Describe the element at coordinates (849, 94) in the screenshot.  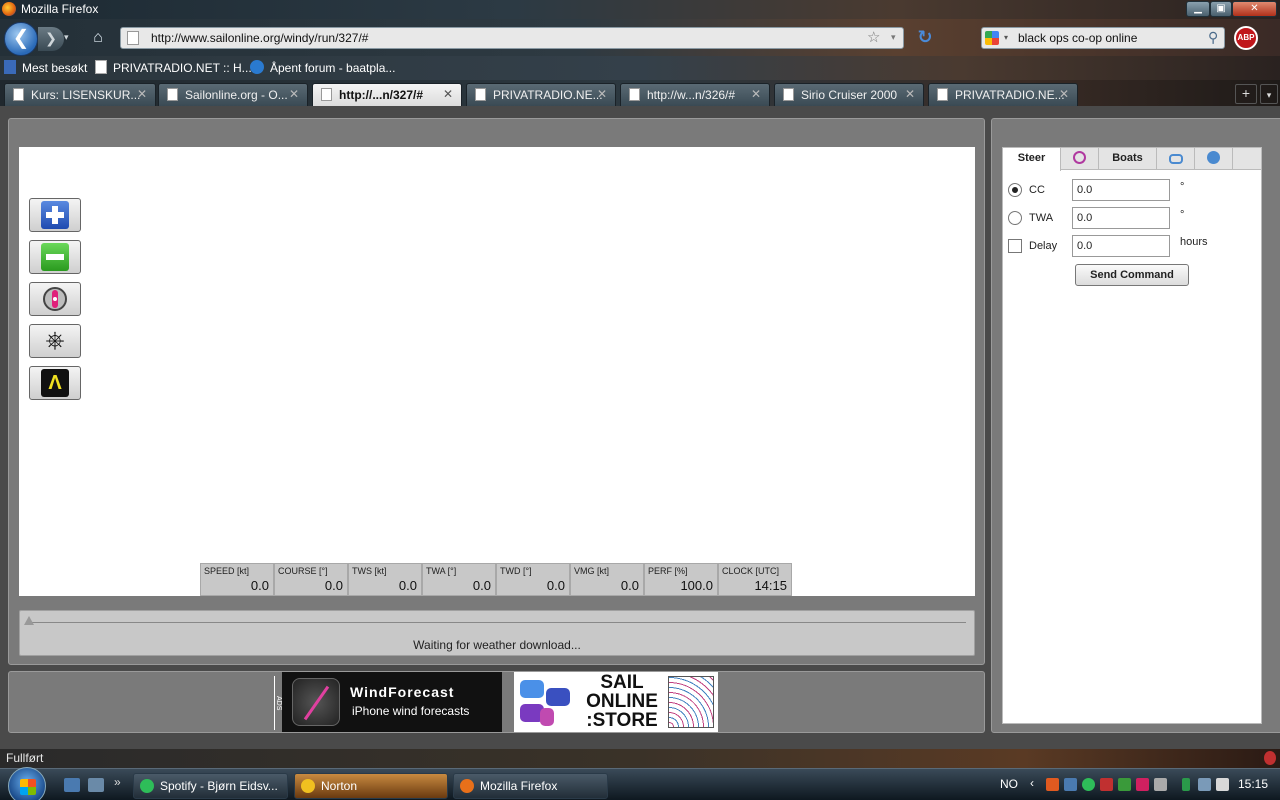
I see `tab-sirio: Sirio Cruiser 2000 ✕` at that location.